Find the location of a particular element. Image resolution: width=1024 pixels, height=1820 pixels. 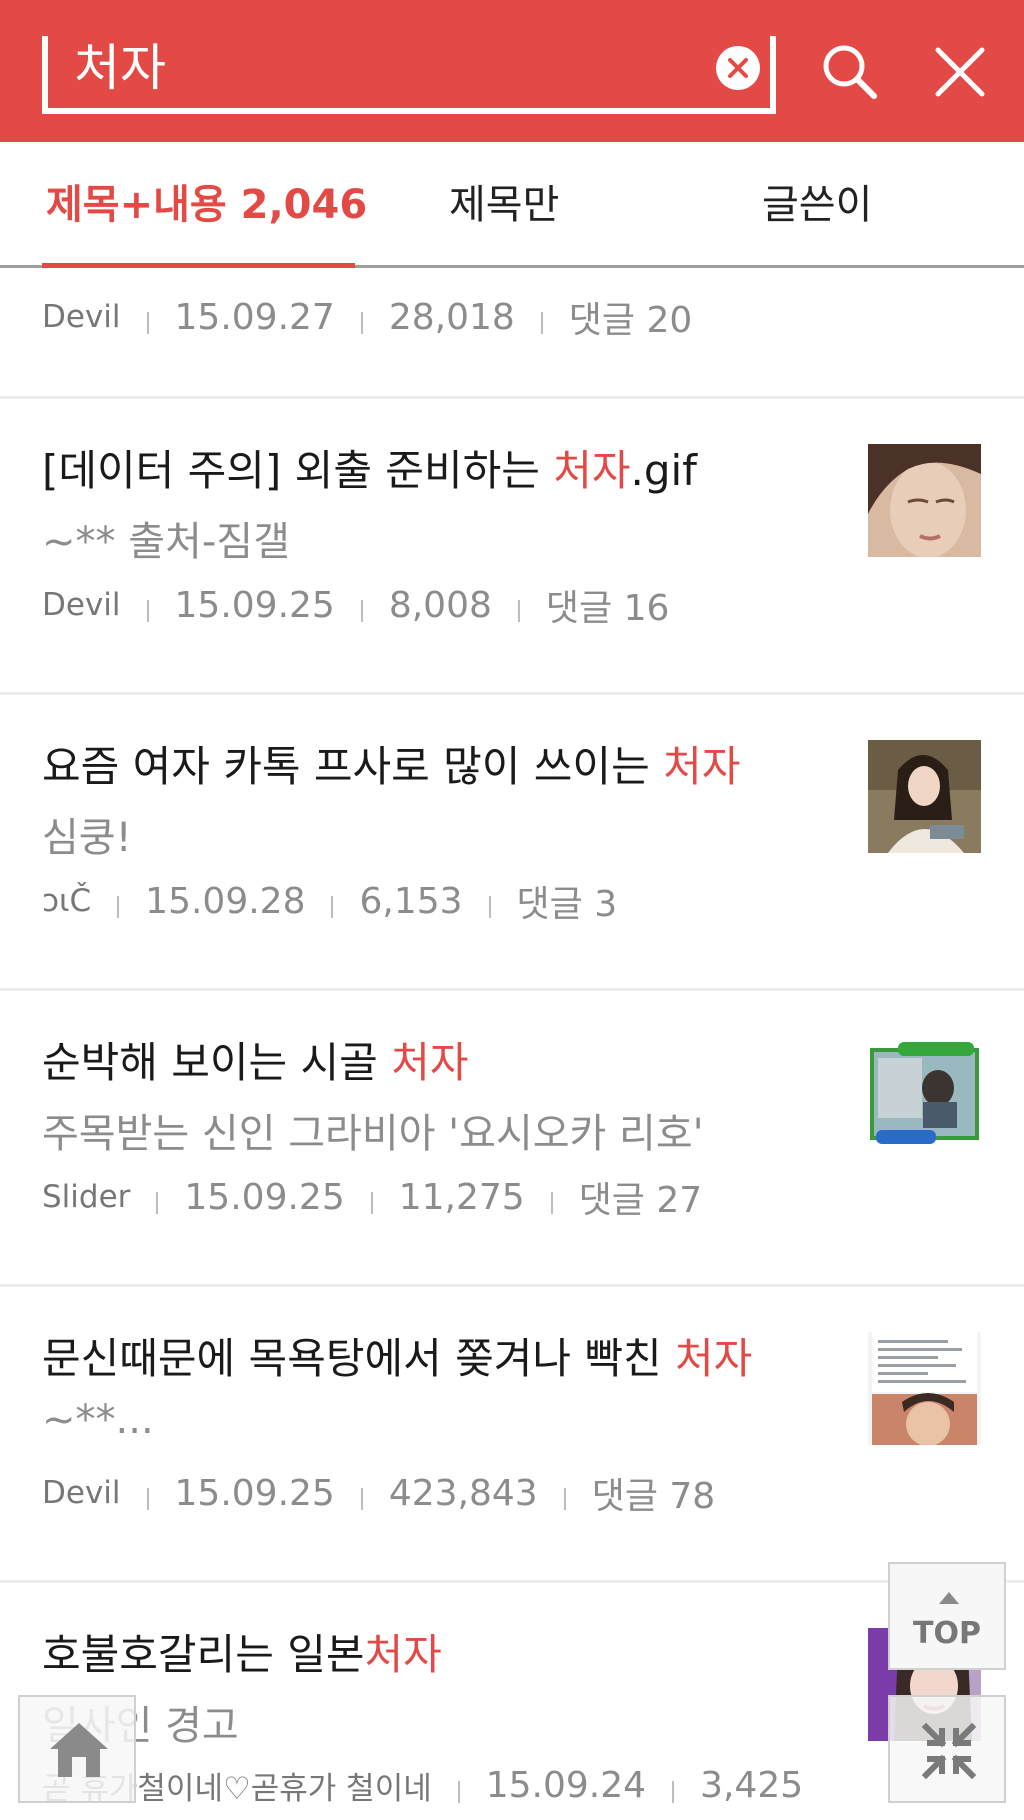

title-text: 호불호갈리는 일본 is located at coordinates (203, 1654).